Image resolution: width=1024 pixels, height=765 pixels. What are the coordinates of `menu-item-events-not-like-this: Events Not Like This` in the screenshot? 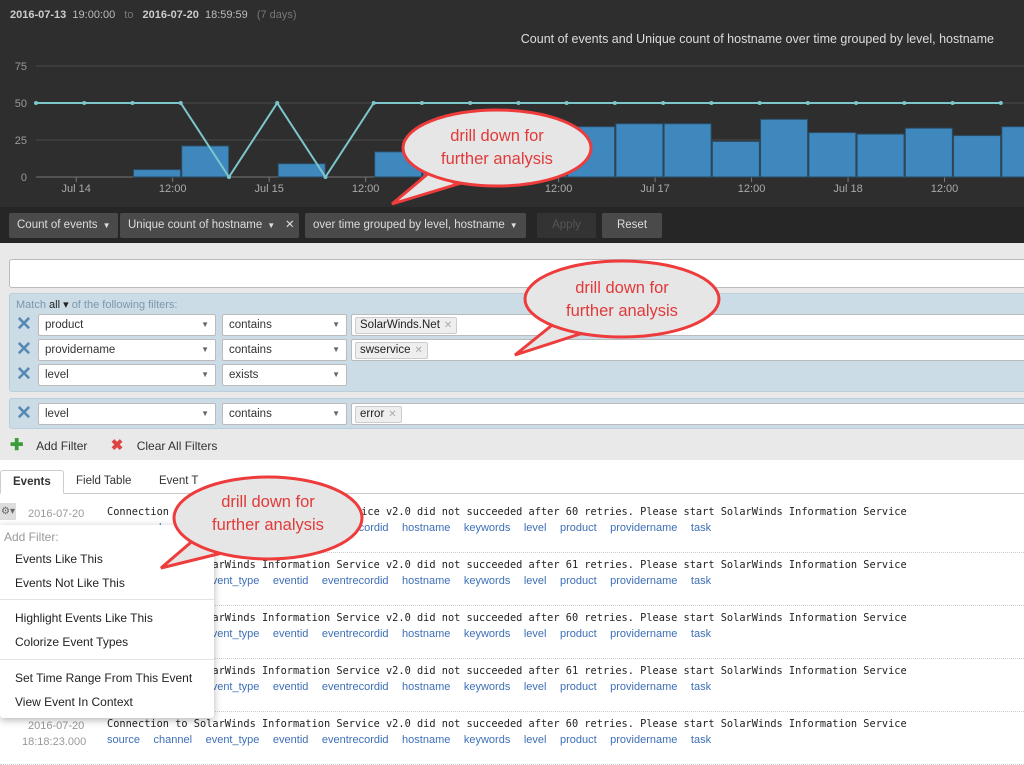 It's located at (70, 583).